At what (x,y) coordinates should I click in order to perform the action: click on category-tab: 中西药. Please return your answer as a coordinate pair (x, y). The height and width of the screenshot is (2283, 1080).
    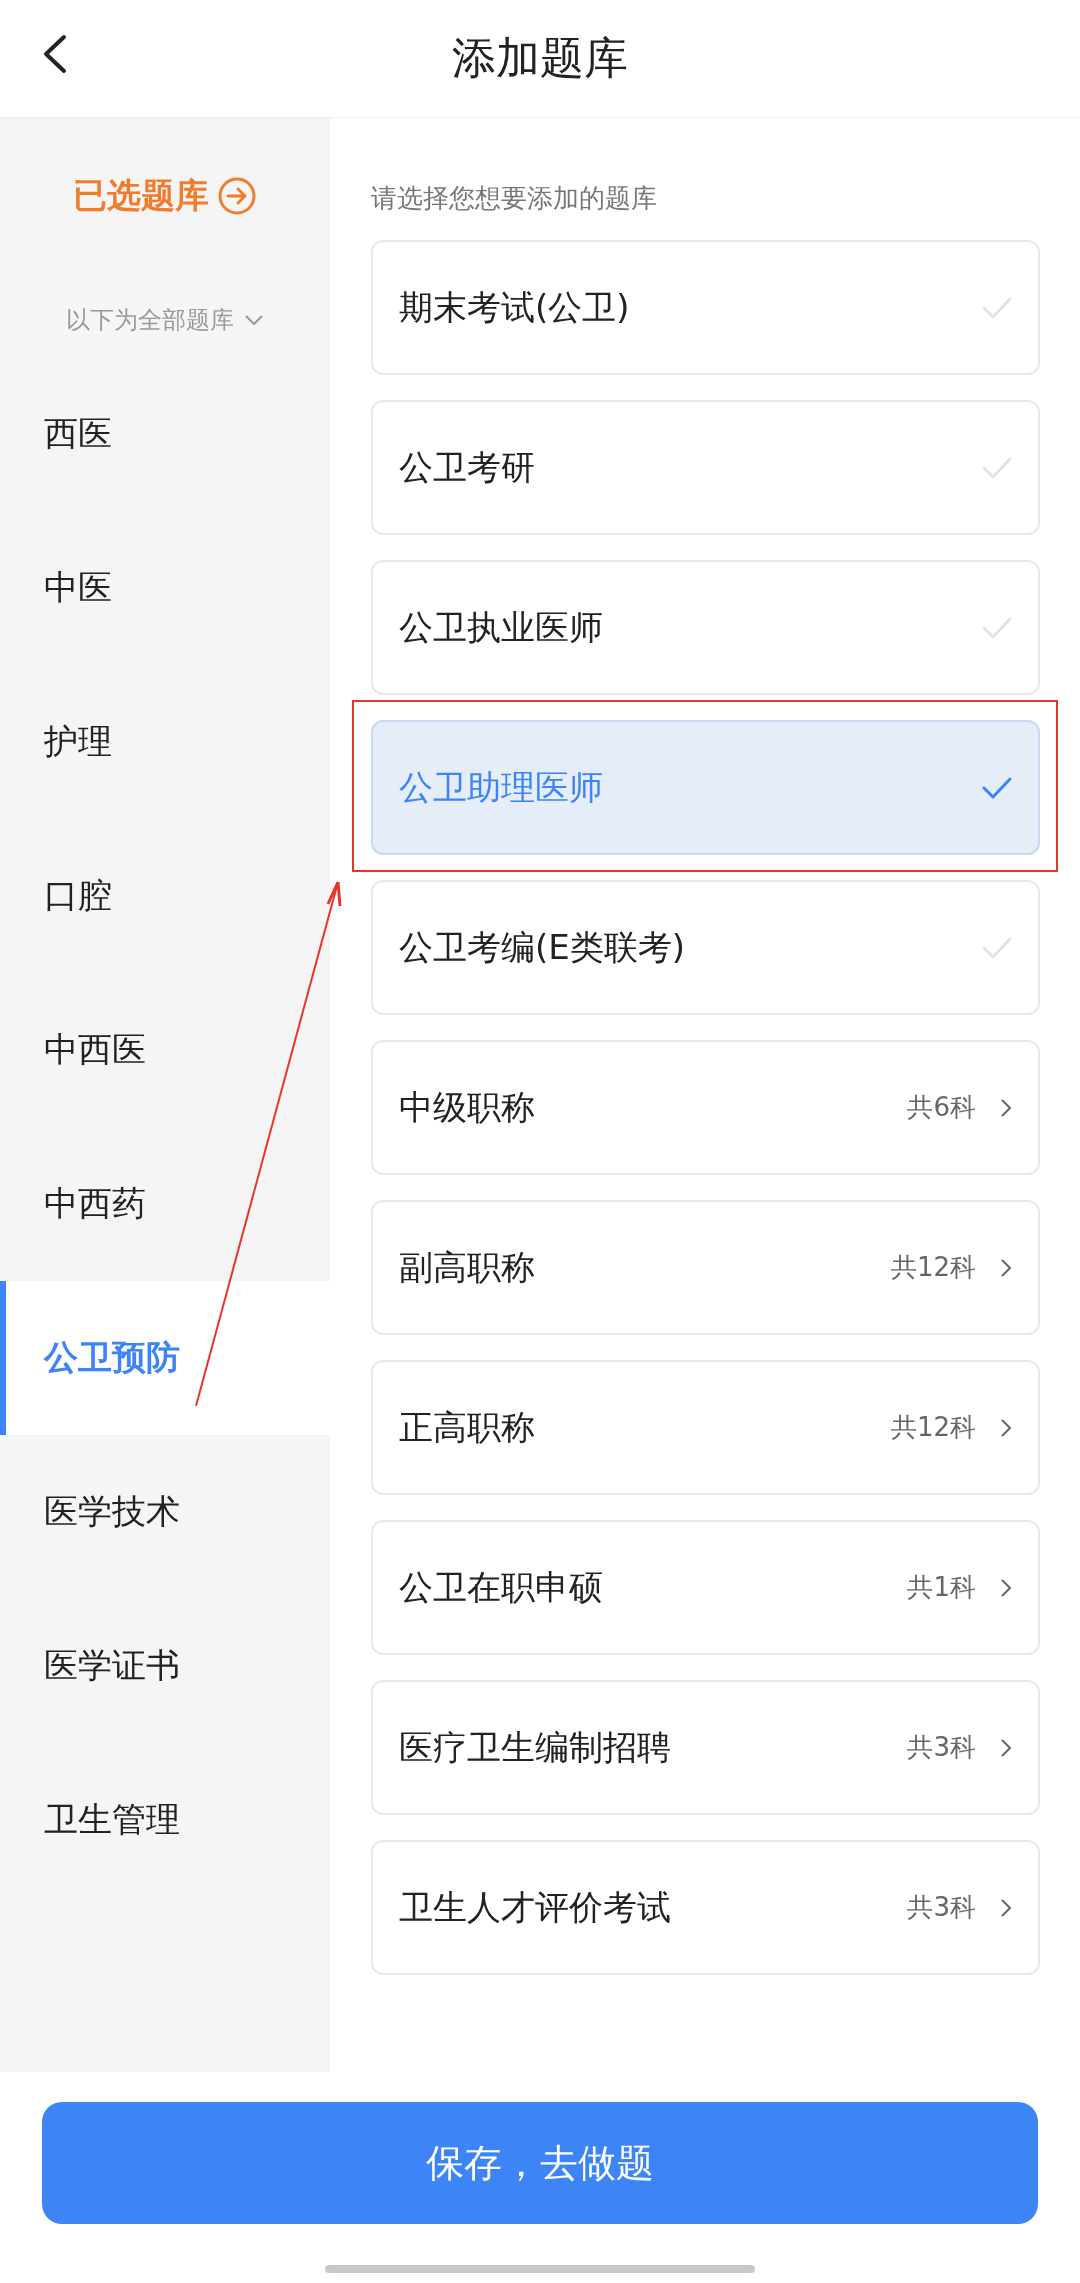
    Looking at the image, I should click on (165, 1204).